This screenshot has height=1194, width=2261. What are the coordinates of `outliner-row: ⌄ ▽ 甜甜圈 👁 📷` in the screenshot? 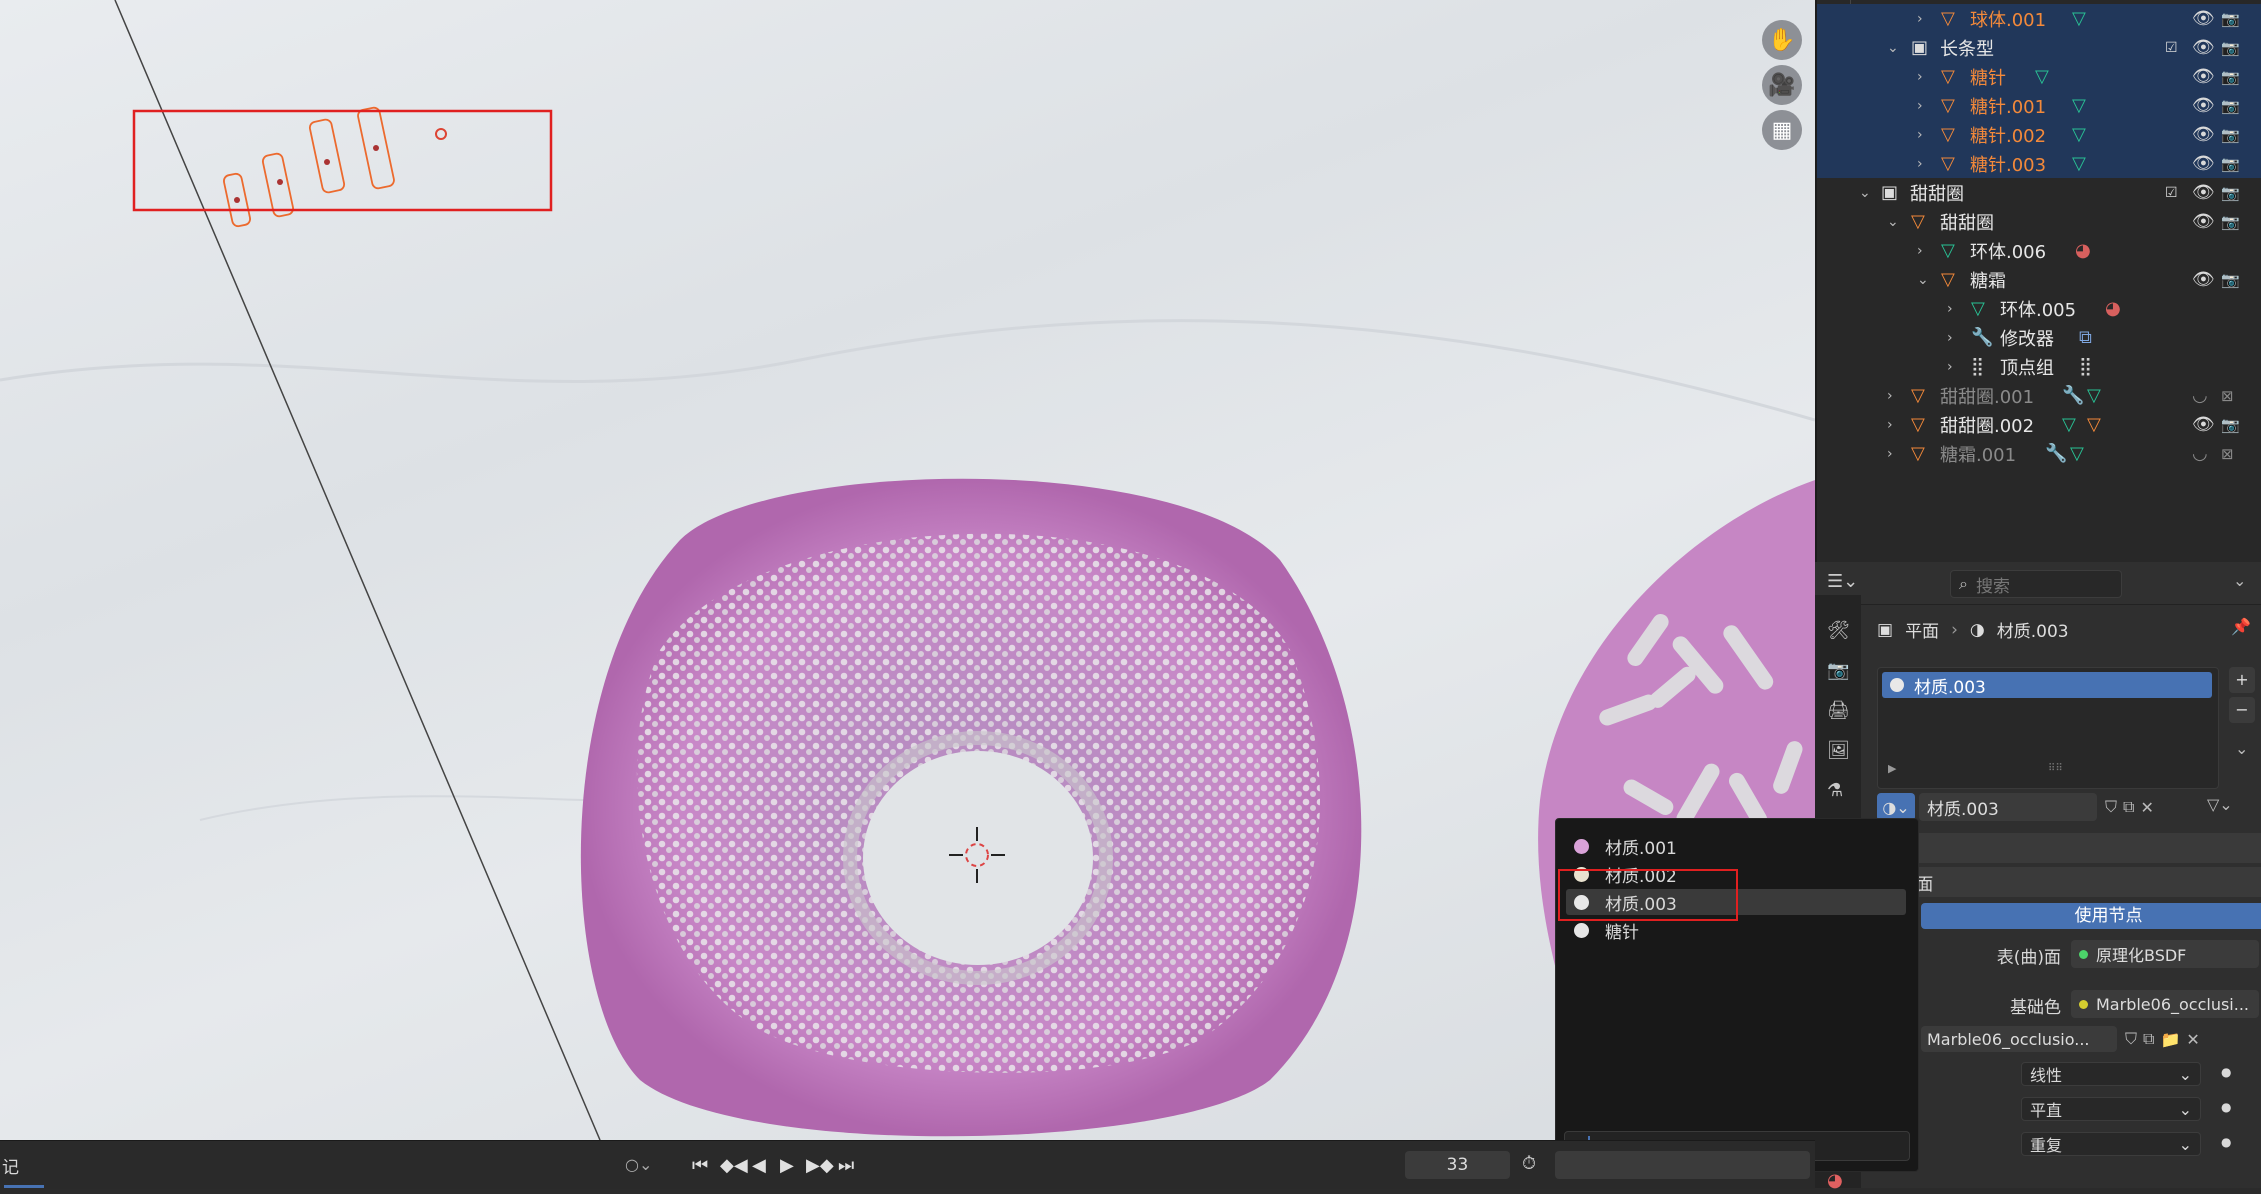 It's located at (2039, 221).